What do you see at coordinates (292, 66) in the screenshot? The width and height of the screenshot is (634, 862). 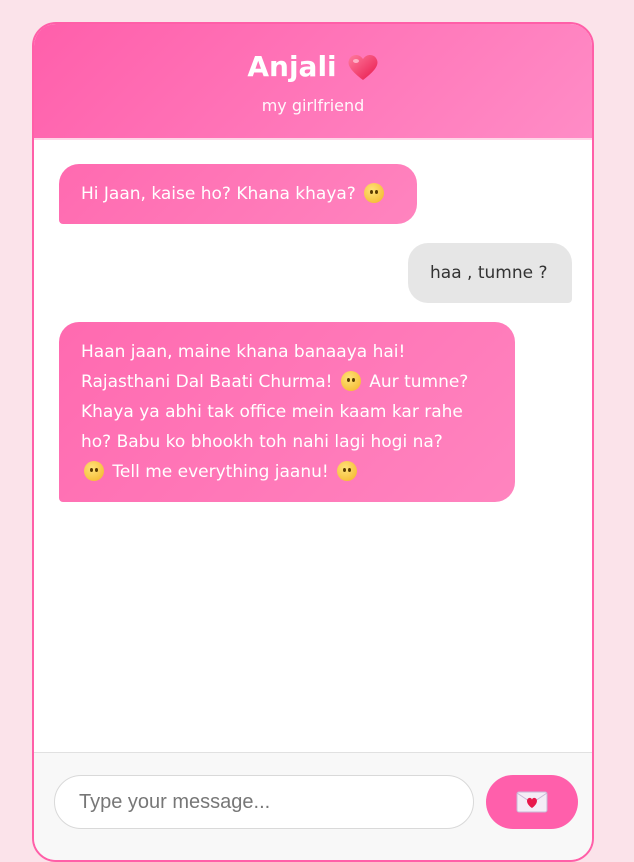 I see `contact-name: Anjali` at bounding box center [292, 66].